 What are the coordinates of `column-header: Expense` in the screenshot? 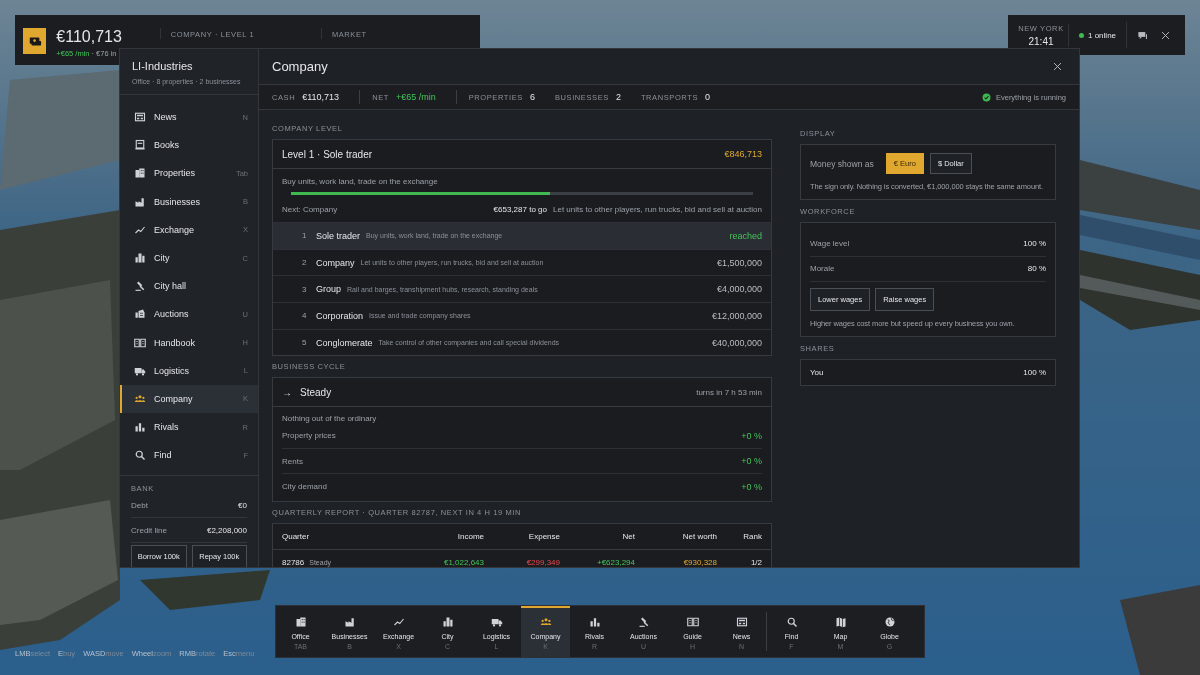 It's located at (543, 536).